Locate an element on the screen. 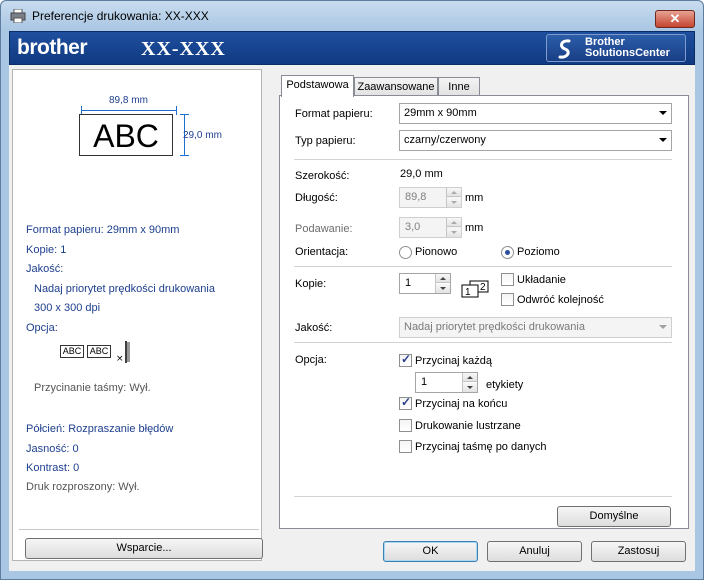 This screenshot has width=704, height=580. tab-other: Inne is located at coordinates (459, 87).